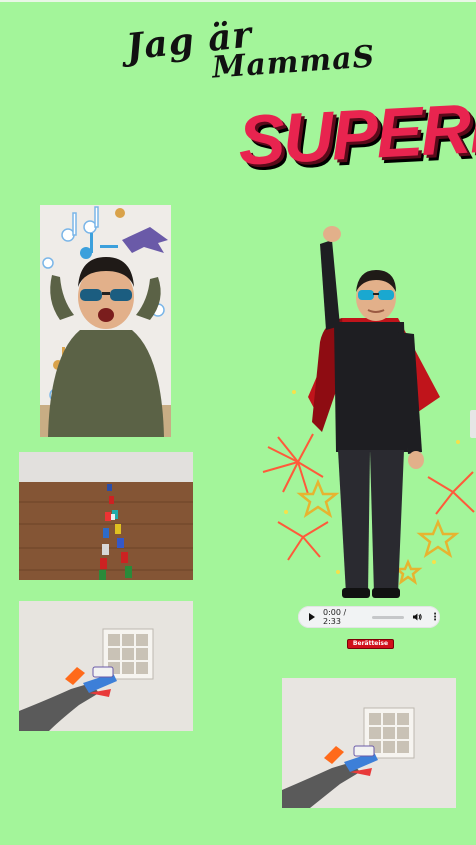 This screenshot has width=476, height=845. What do you see at coordinates (335, 617) in the screenshot?
I see `audio-time: 0:00 / 2:33` at bounding box center [335, 617].